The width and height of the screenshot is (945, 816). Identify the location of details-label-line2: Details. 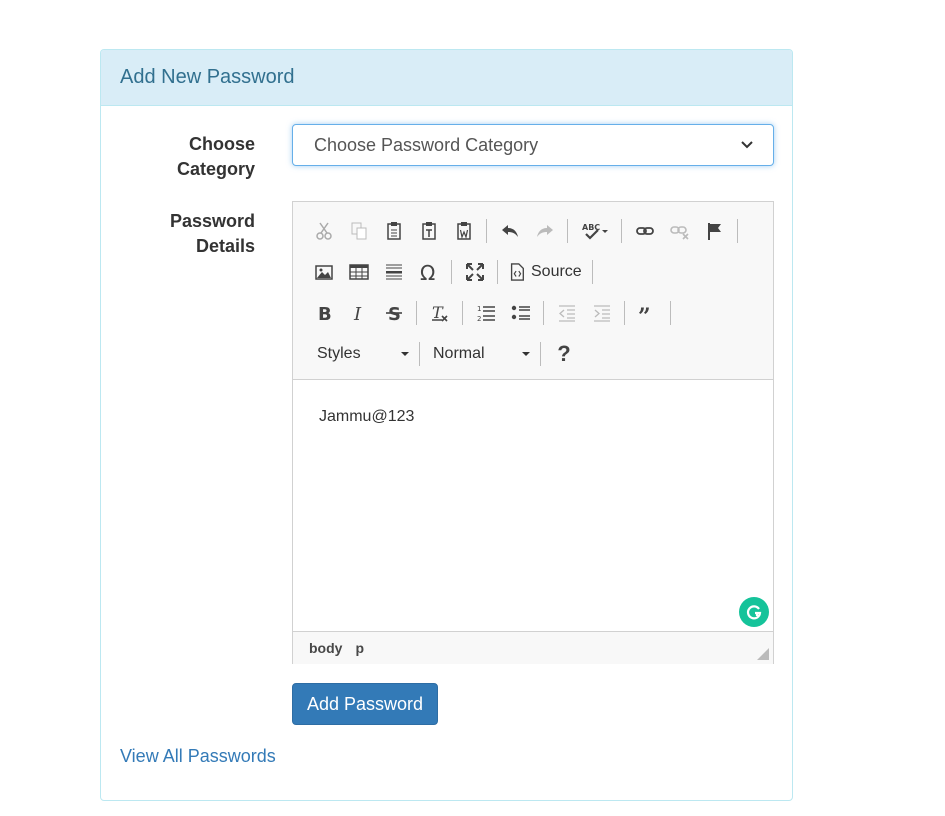
(225, 246).